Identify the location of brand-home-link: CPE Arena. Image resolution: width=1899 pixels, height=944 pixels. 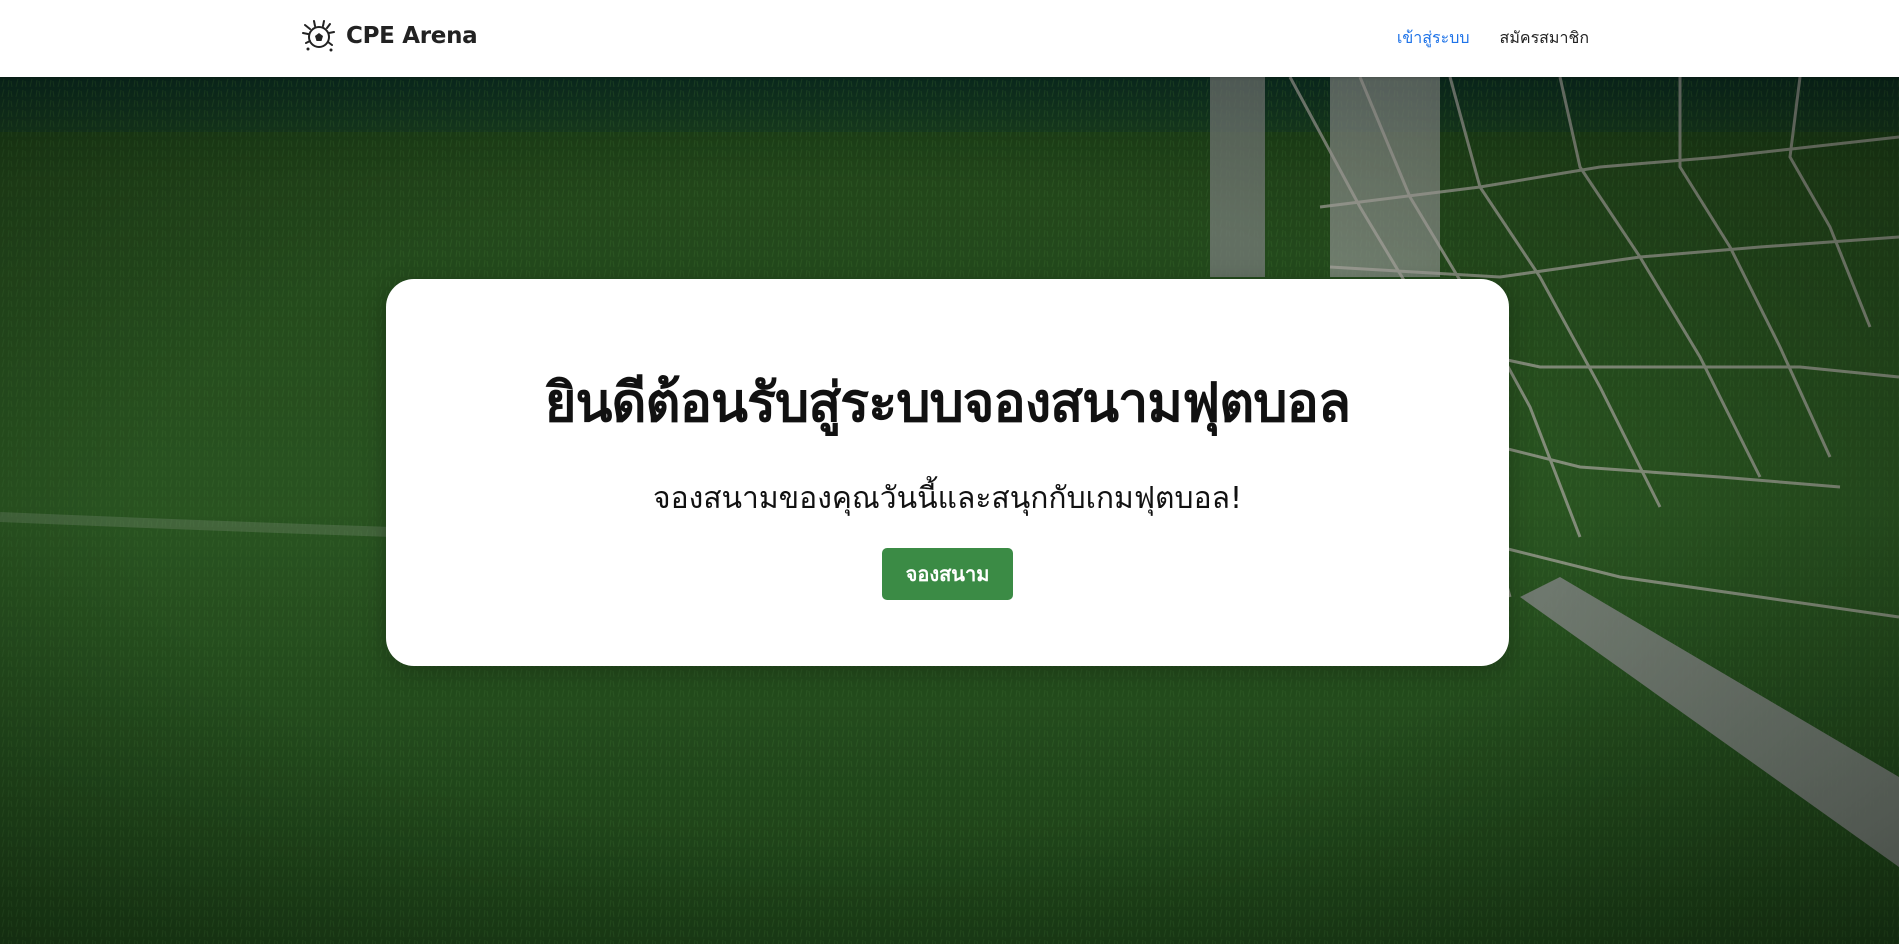
(390, 36).